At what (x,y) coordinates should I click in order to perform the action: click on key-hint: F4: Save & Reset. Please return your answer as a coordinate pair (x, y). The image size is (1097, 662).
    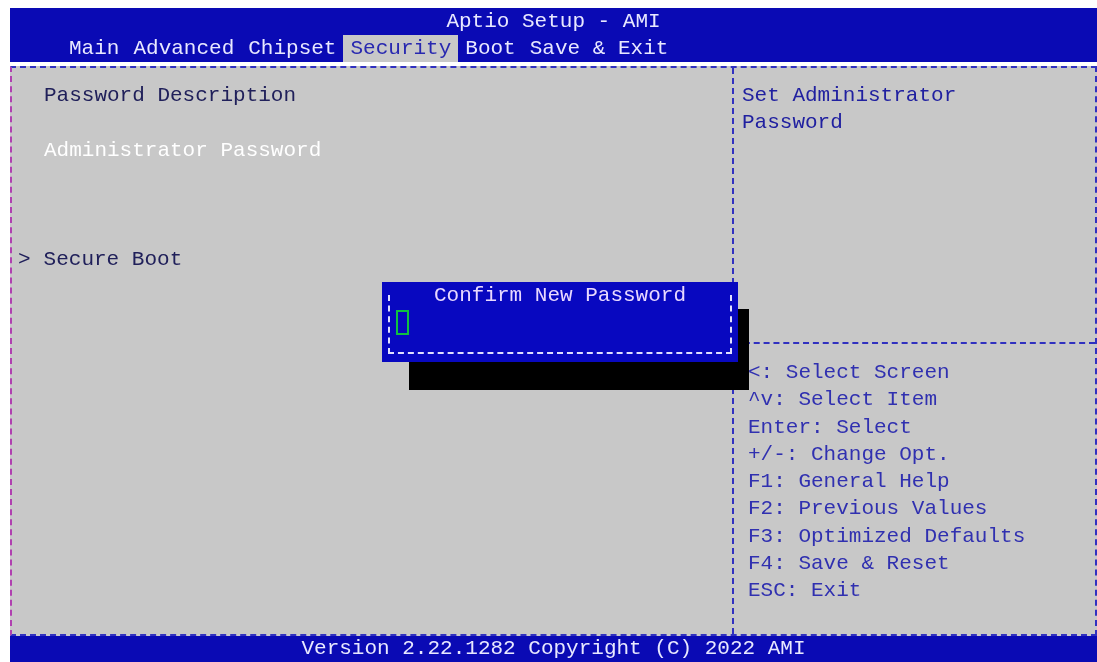
    Looking at the image, I should click on (849, 564).